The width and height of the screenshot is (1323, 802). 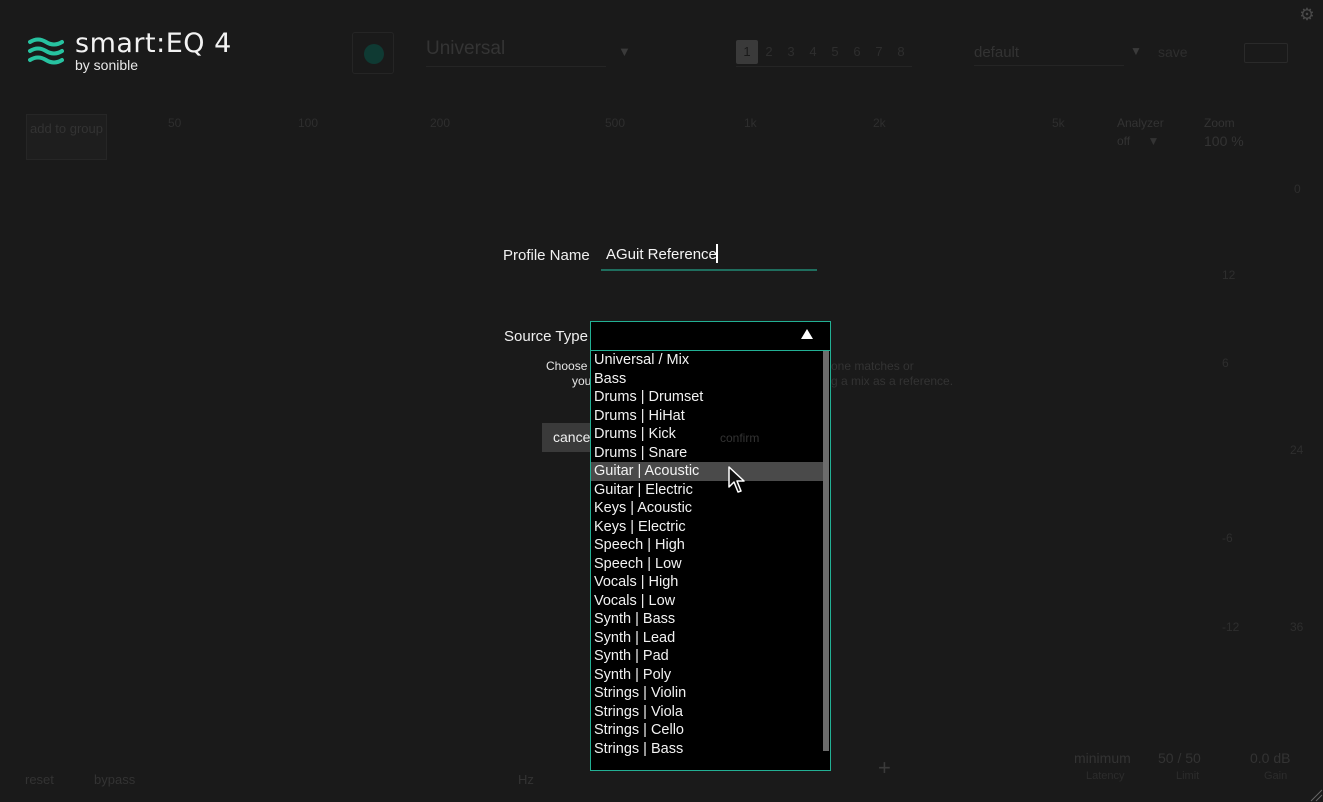 What do you see at coordinates (1188, 776) in the screenshot?
I see `limit-caption: Limit` at bounding box center [1188, 776].